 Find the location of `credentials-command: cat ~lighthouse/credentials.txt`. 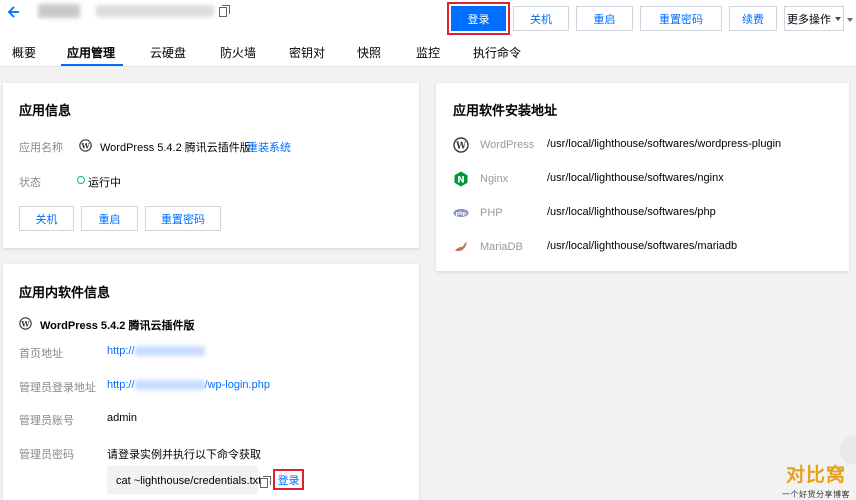

credentials-command: cat ~lighthouse/credentials.txt is located at coordinates (189, 481).